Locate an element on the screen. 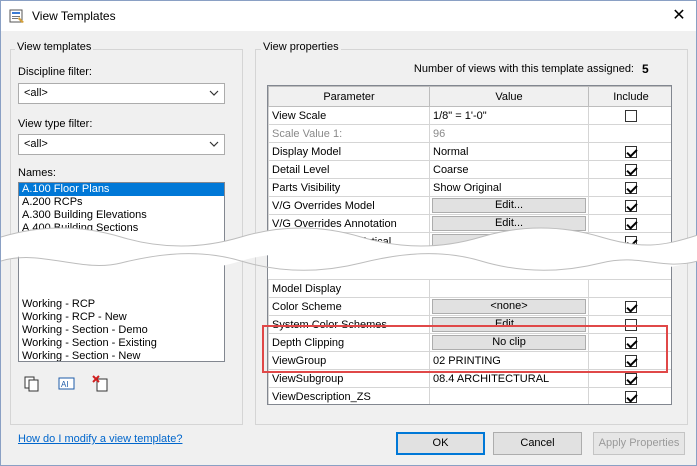 This screenshot has height=466, width=697. view-type-filter-value: <all> is located at coordinates (36, 144).